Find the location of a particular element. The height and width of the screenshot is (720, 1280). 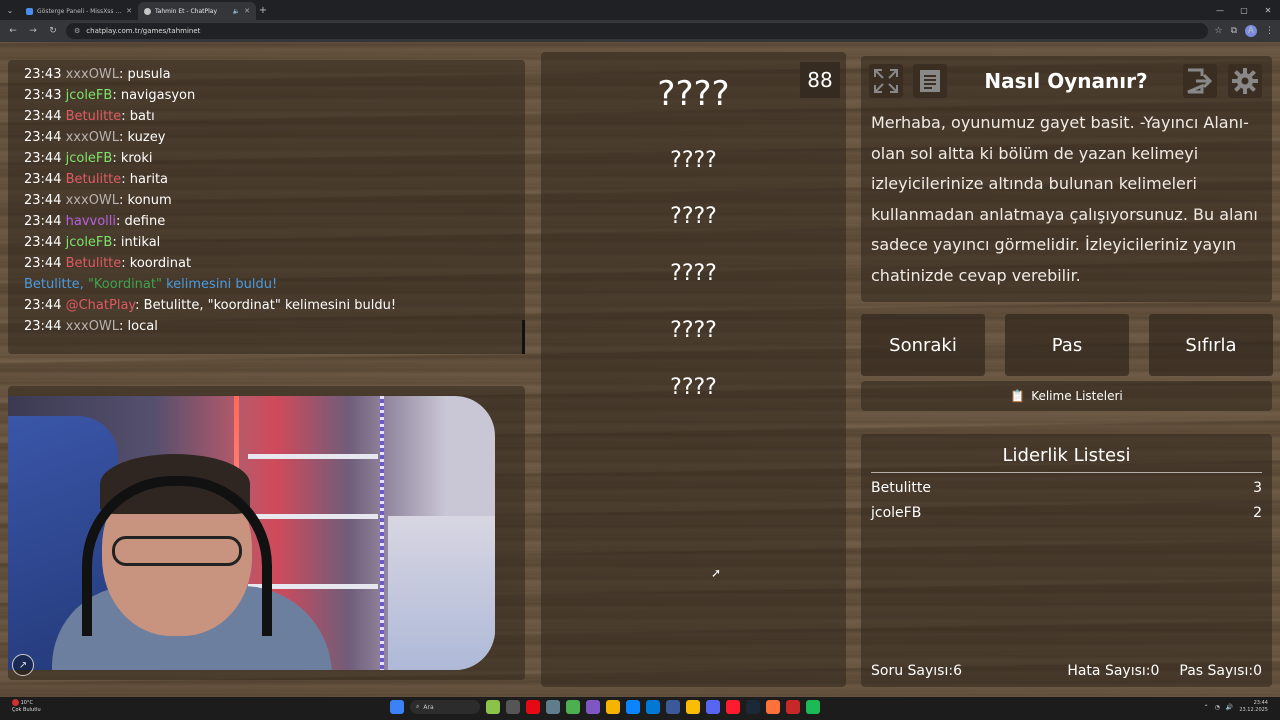

browser-menu-icon: ⋮ is located at coordinates (1269, 31).